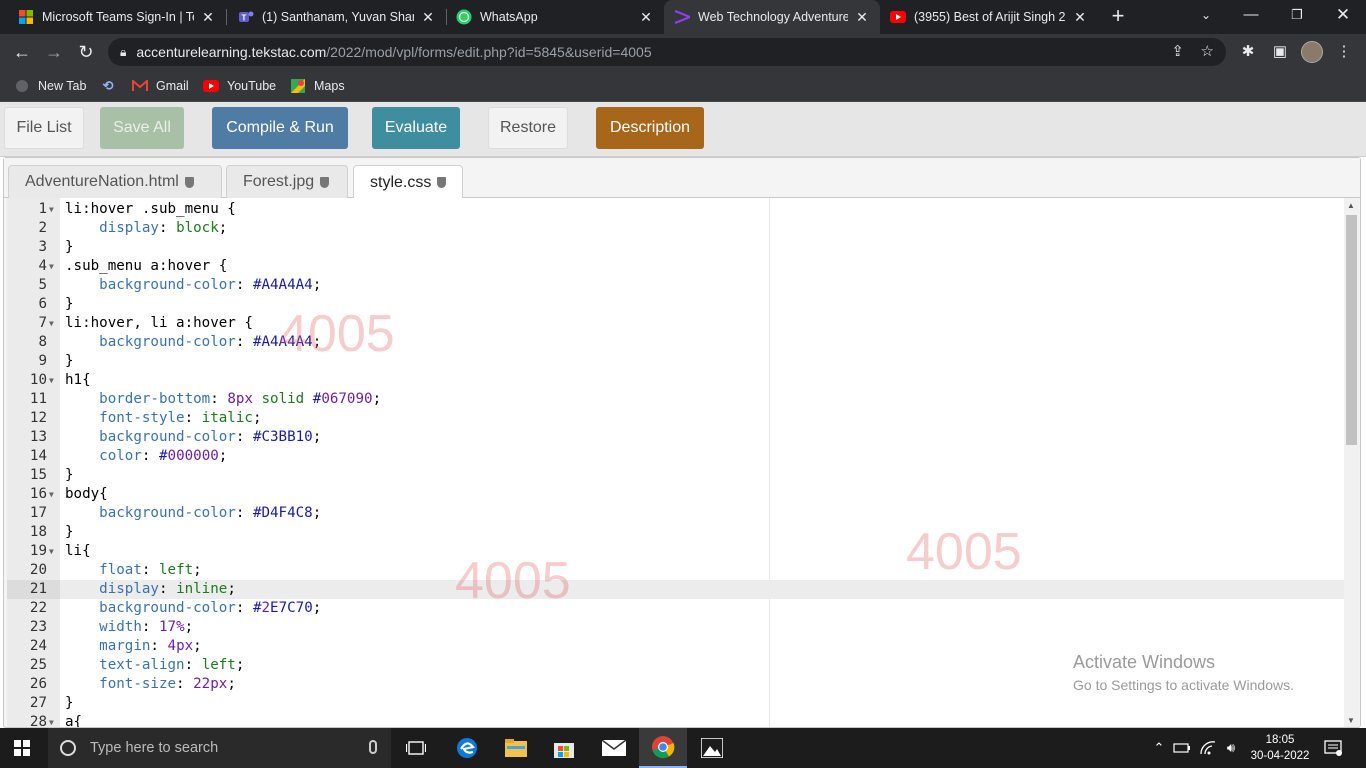  I want to click on code-line: 20 float: left;, so click(675, 570).